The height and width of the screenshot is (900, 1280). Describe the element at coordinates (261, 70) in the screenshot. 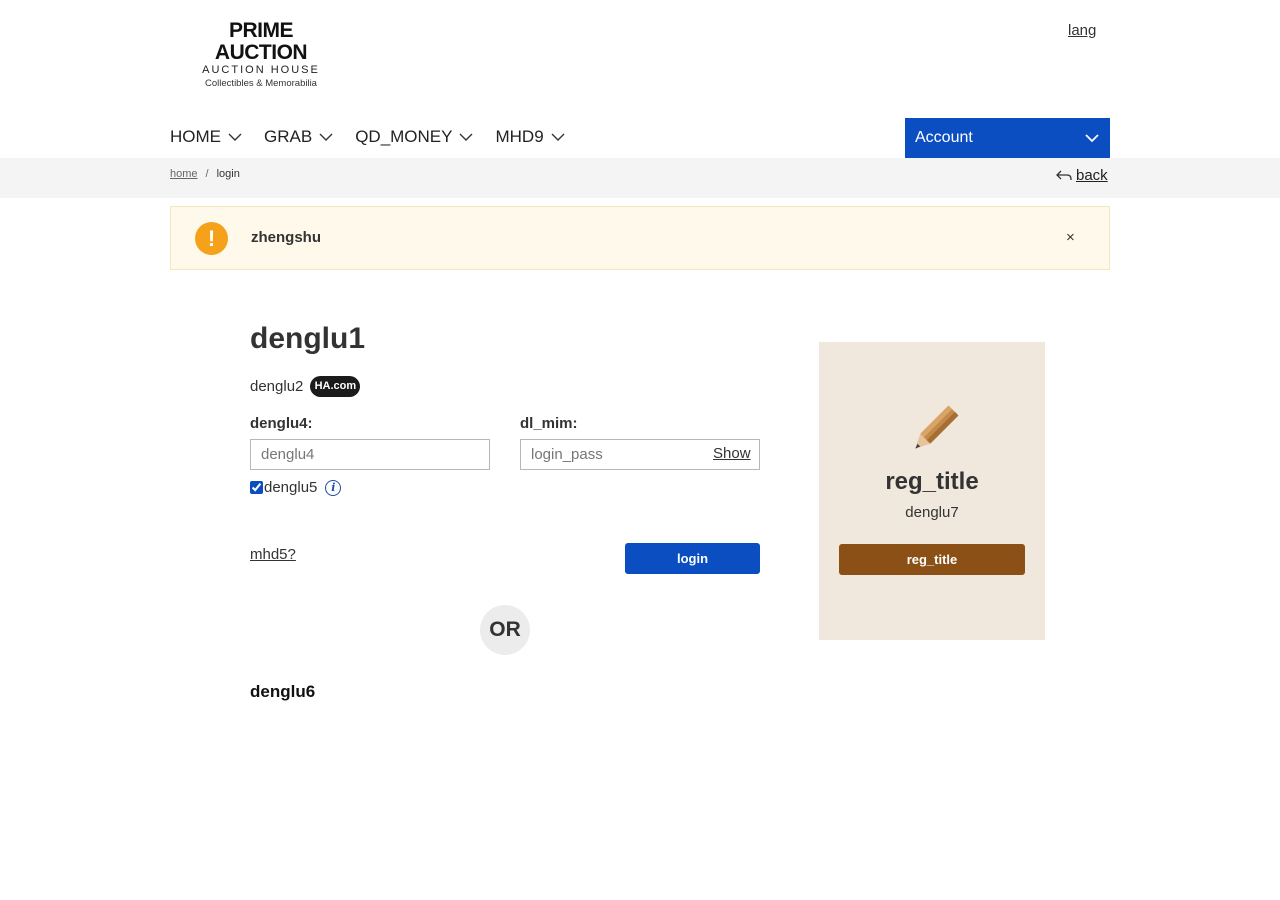

I see `logo-sub-text: AUCTION HOUSE` at that location.